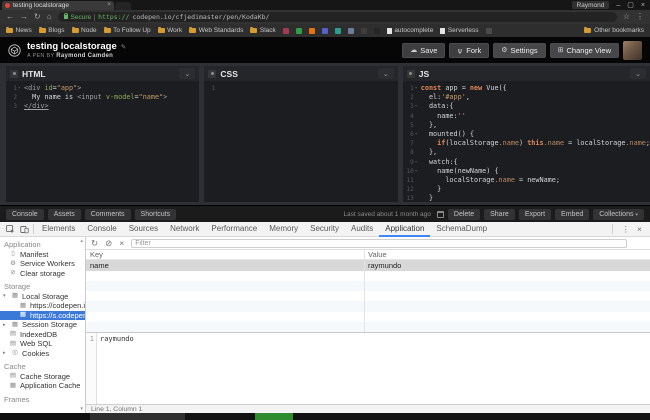 This screenshot has width=650, height=420. What do you see at coordinates (42, 335) in the screenshot?
I see `sidebar-item-indexeddb: ▤ IndexedDB` at bounding box center [42, 335].